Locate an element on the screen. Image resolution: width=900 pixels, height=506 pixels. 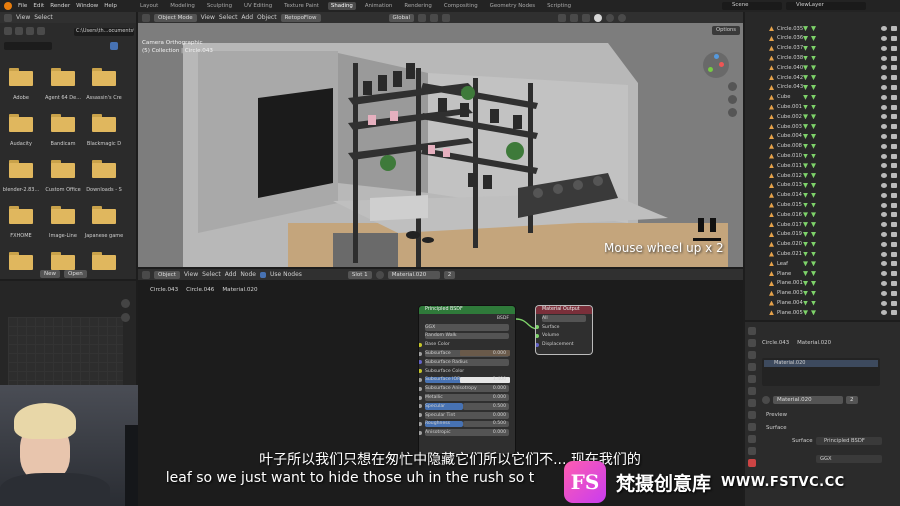
output-tab-icon is located at coordinates (752, 355).